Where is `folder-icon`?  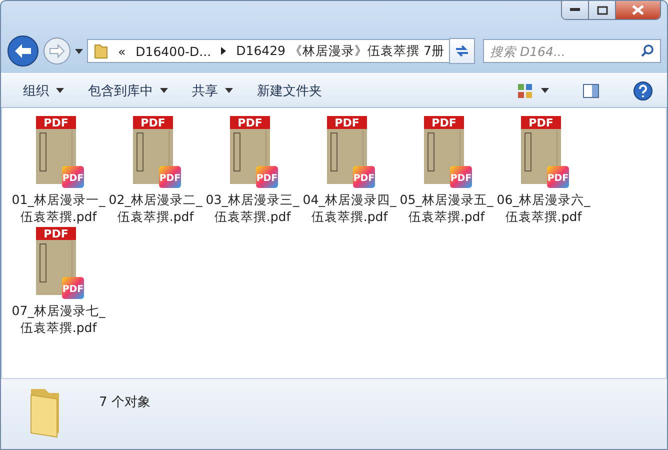
folder-icon is located at coordinates (101, 51).